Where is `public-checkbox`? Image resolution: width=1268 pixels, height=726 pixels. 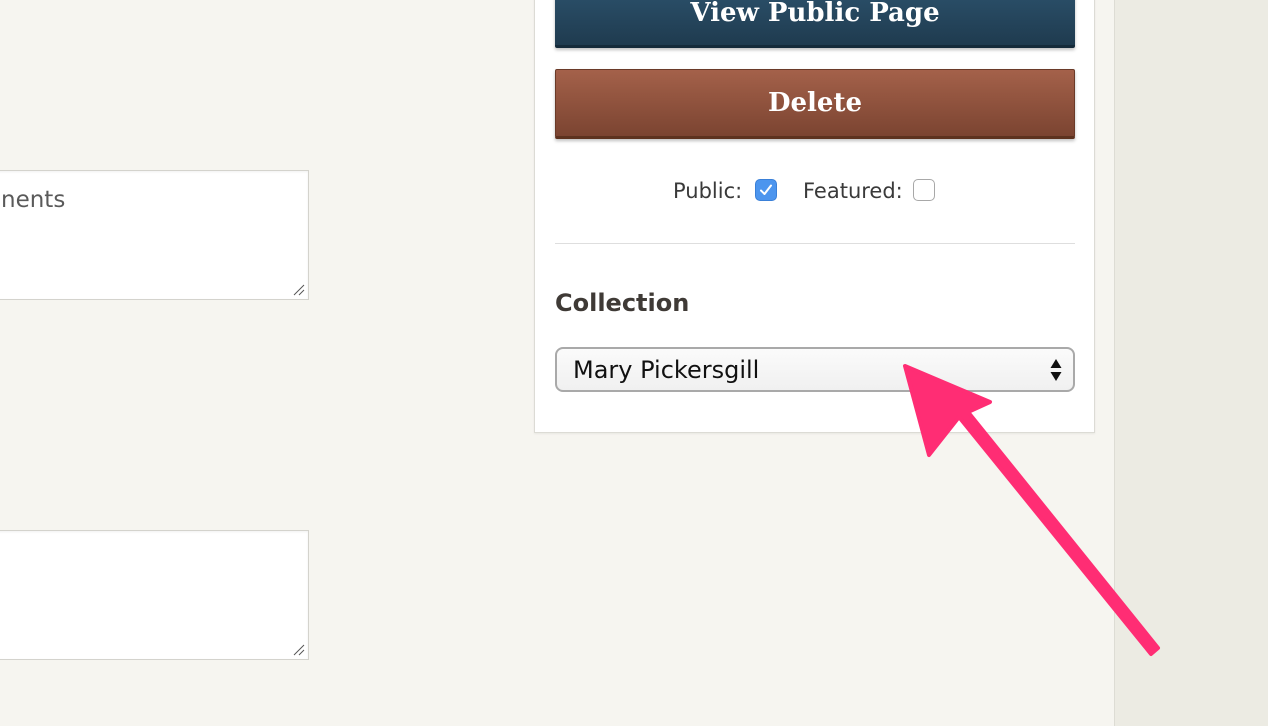 public-checkbox is located at coordinates (766, 190).